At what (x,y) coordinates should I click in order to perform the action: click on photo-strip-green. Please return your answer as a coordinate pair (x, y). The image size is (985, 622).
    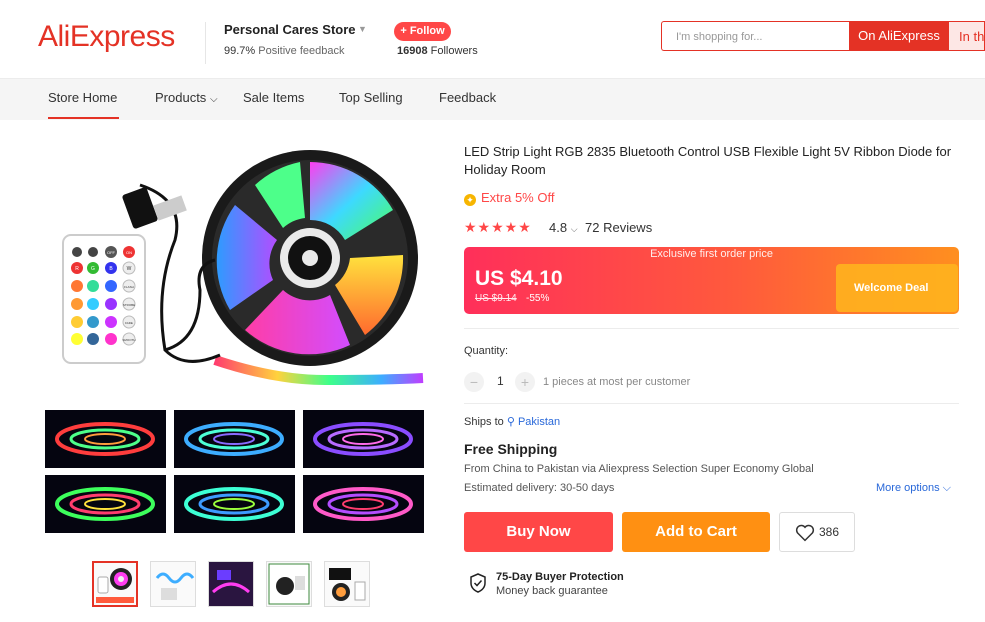
    Looking at the image, I should click on (105, 504).